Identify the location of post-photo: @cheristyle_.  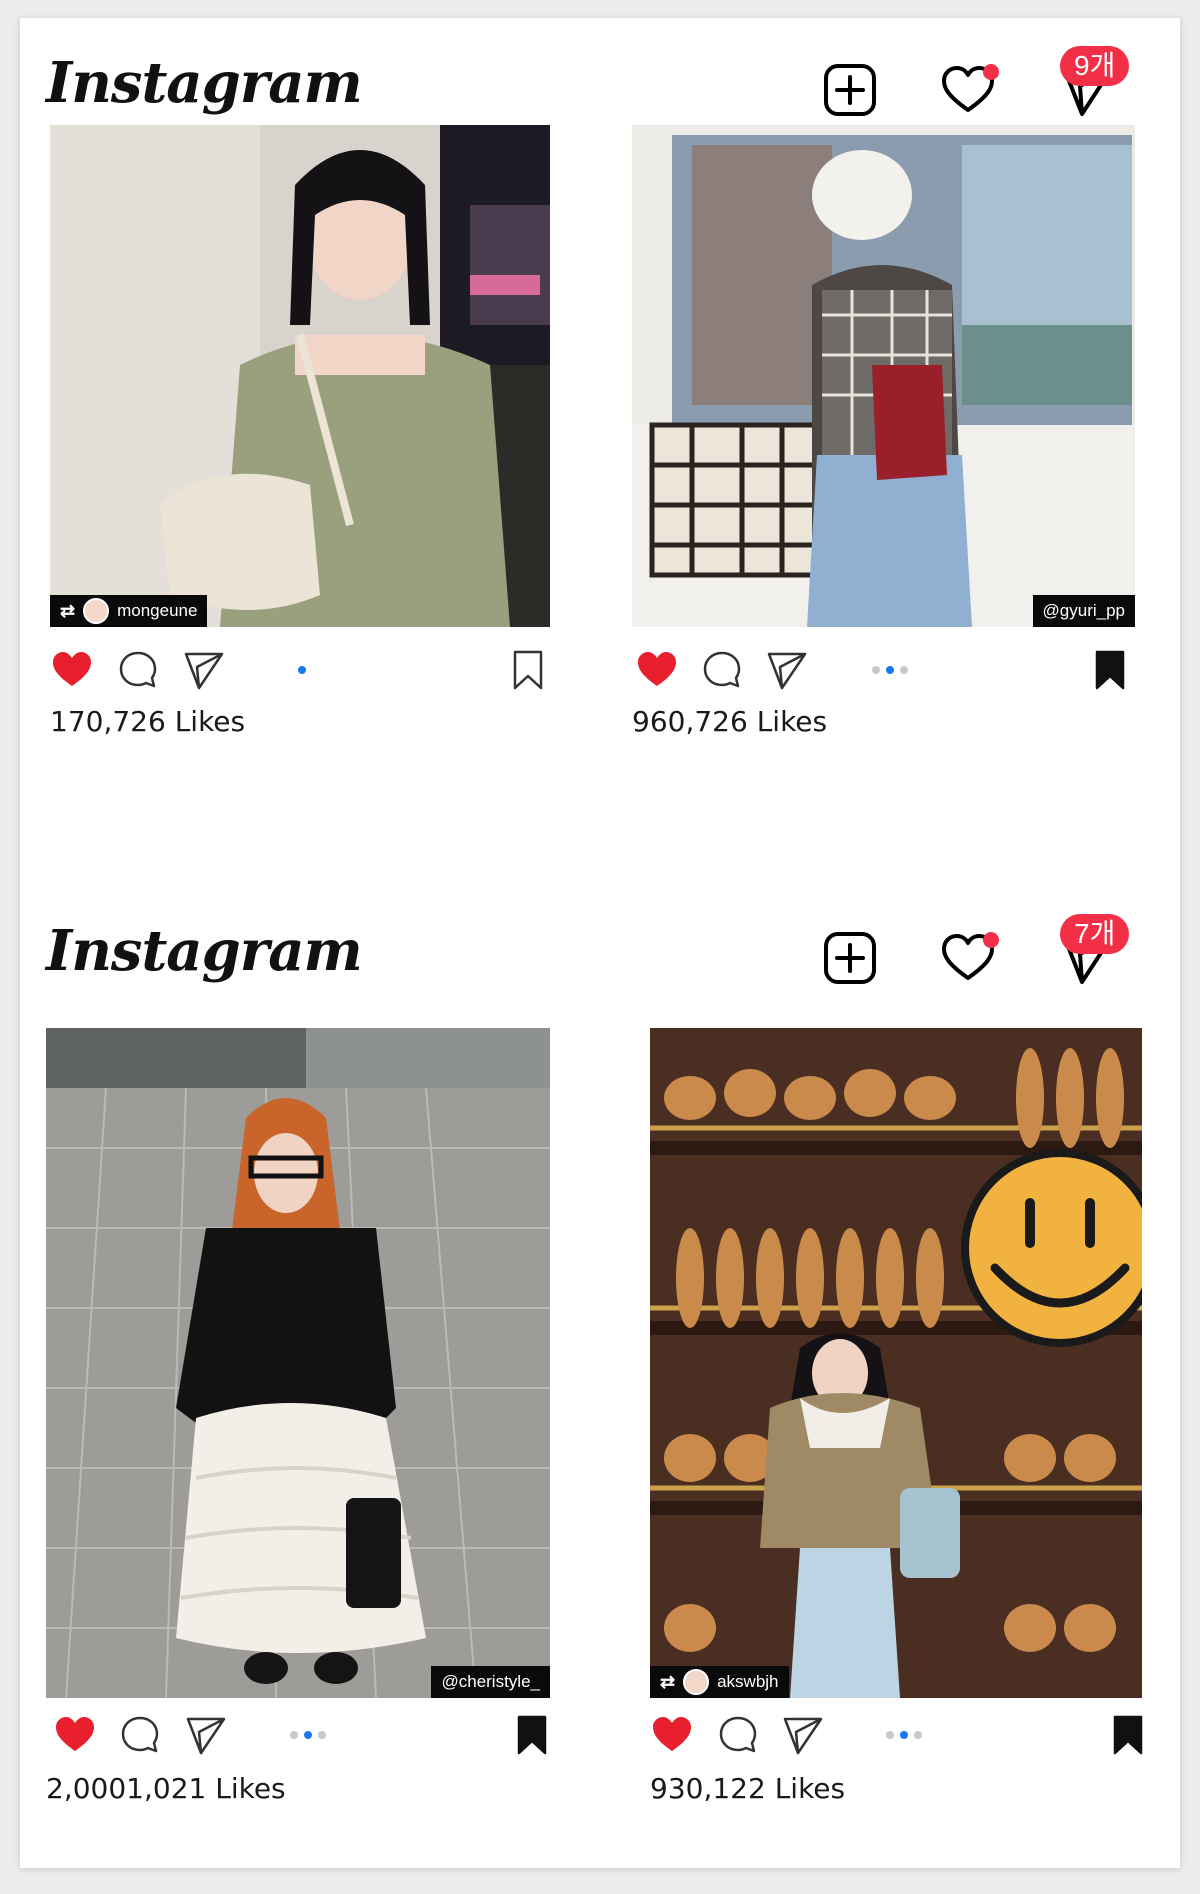
(298, 1363).